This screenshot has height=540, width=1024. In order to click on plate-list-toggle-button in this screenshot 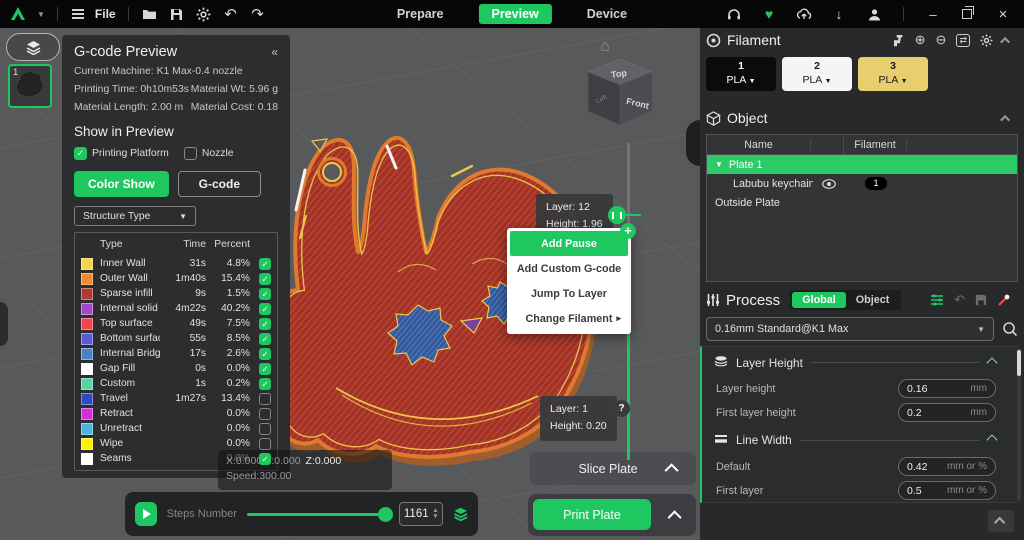, I will do `click(33, 47)`.